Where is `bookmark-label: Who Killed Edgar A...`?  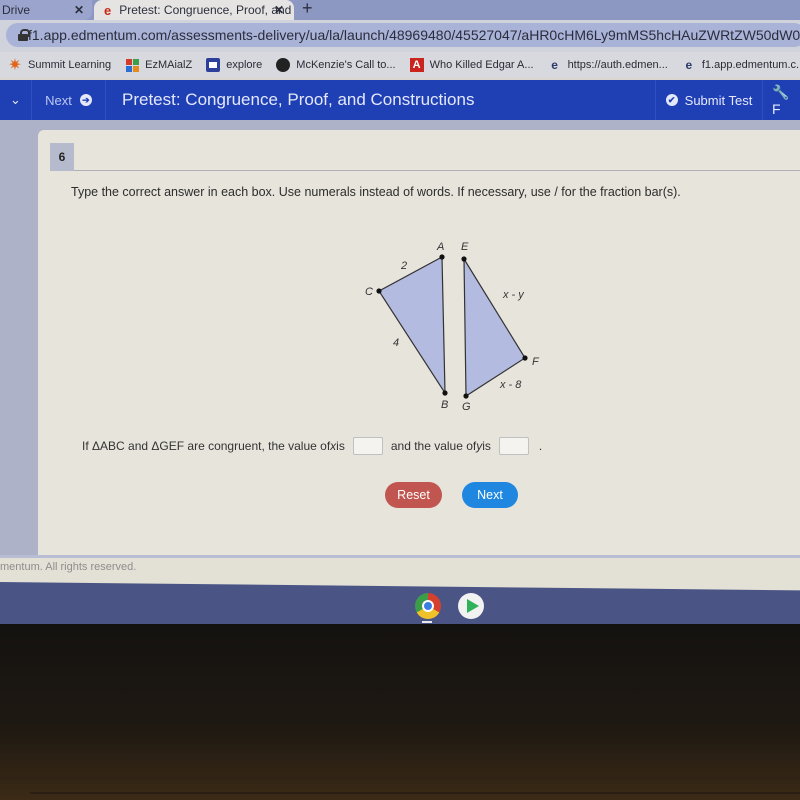 bookmark-label: Who Killed Edgar A... is located at coordinates (481, 65).